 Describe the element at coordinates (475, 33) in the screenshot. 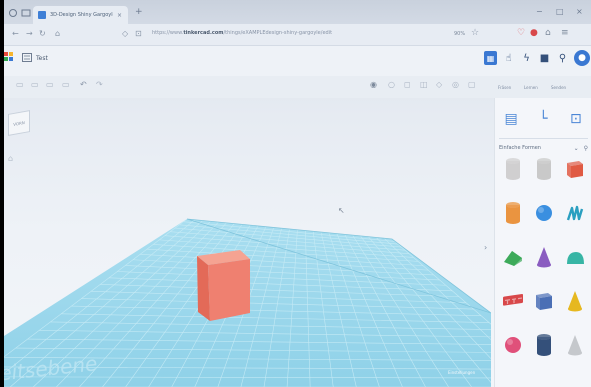

I see `bookmark-star-icon: ☆` at that location.